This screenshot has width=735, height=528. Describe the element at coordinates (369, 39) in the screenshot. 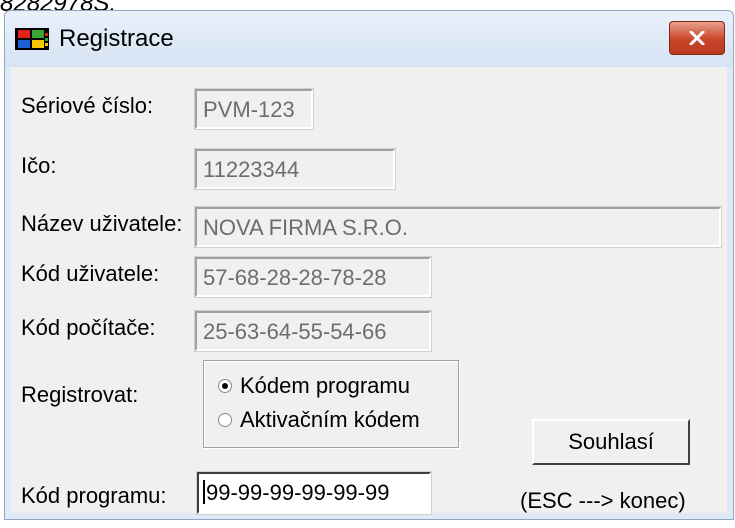

I see `title-bar: Registrace` at that location.